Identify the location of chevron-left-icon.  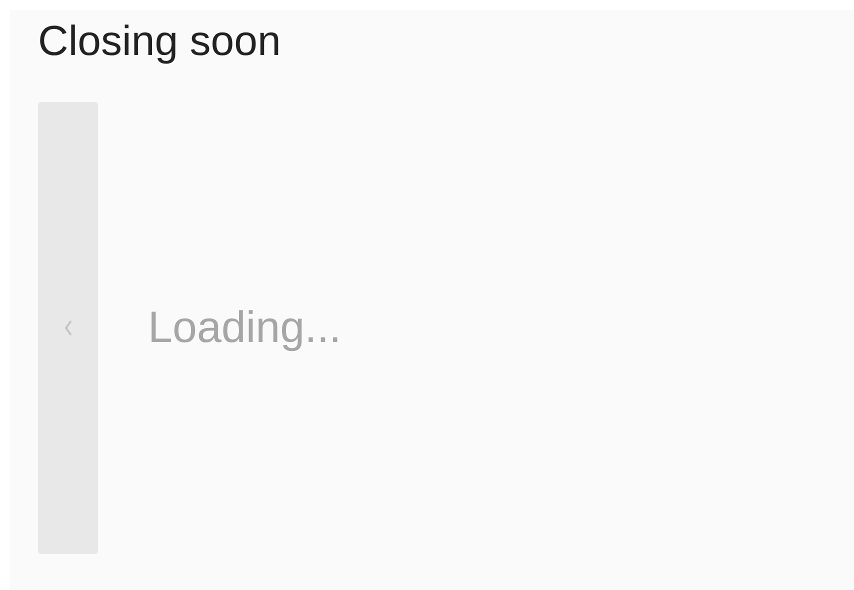
(68, 328).